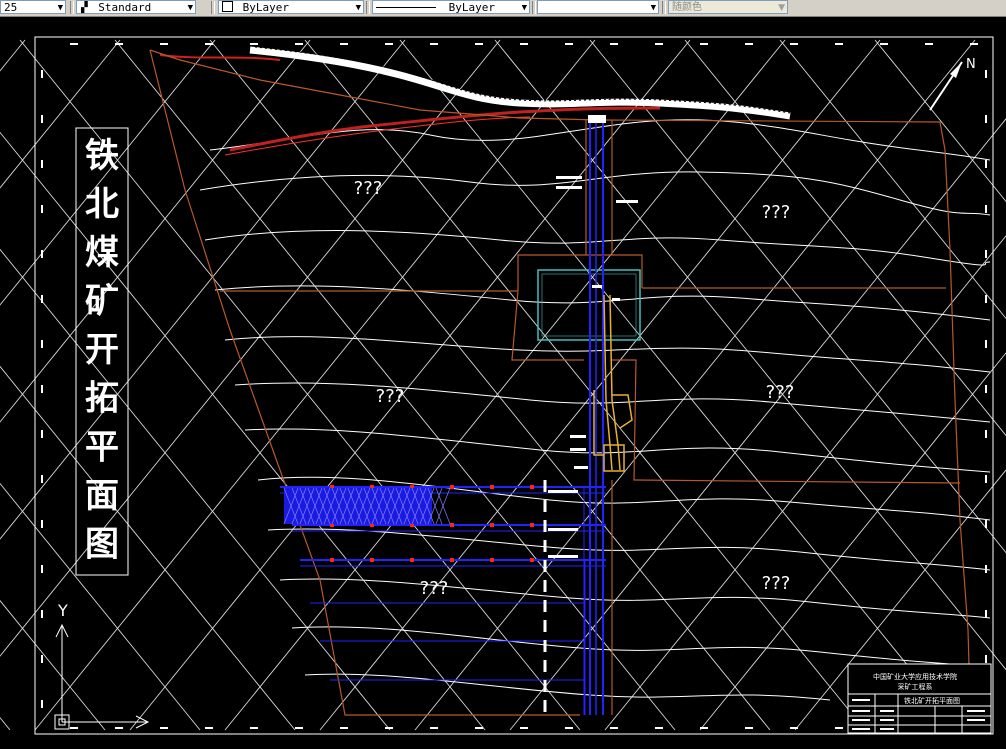 The height and width of the screenshot is (749, 1006). Describe the element at coordinates (406, 7) in the screenshot. I see `linetype-sample-icon` at that location.